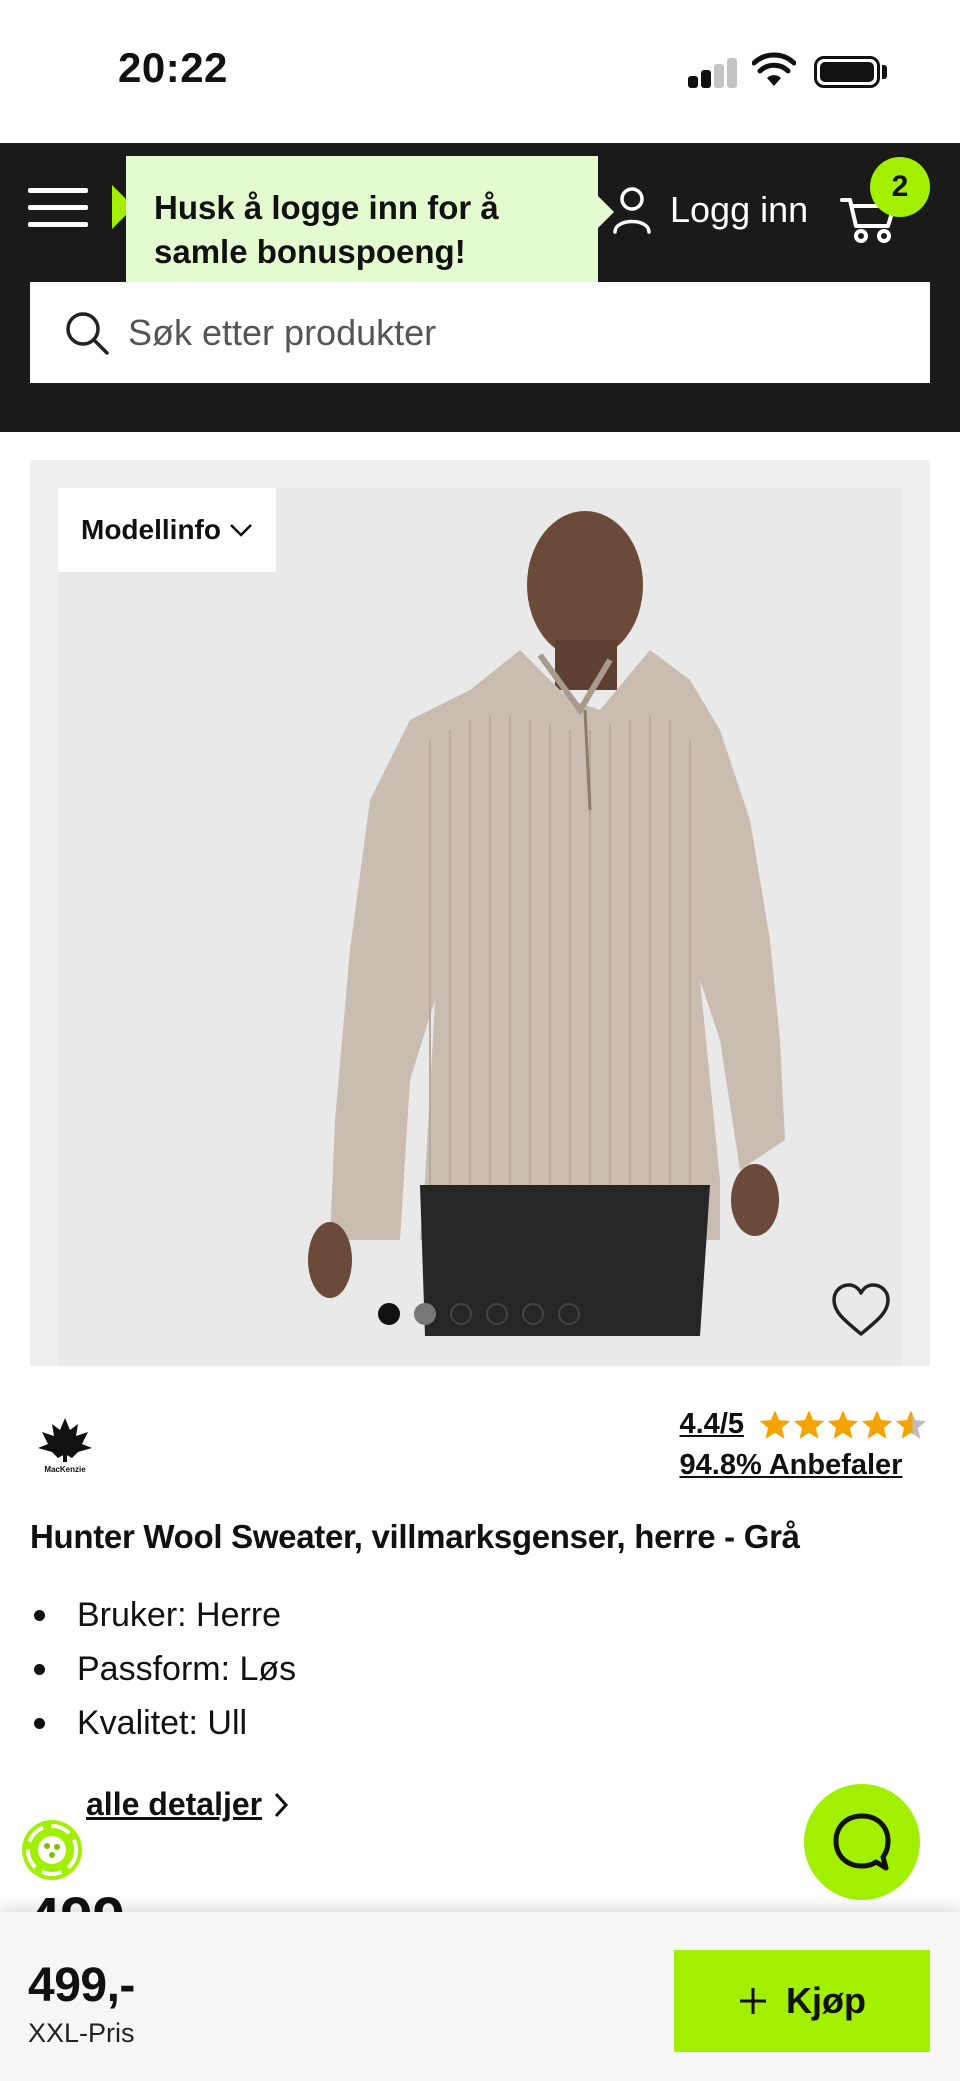 This screenshot has height=2081, width=960. What do you see at coordinates (81, 2033) in the screenshot?
I see `price-label: XXL-Pris` at bounding box center [81, 2033].